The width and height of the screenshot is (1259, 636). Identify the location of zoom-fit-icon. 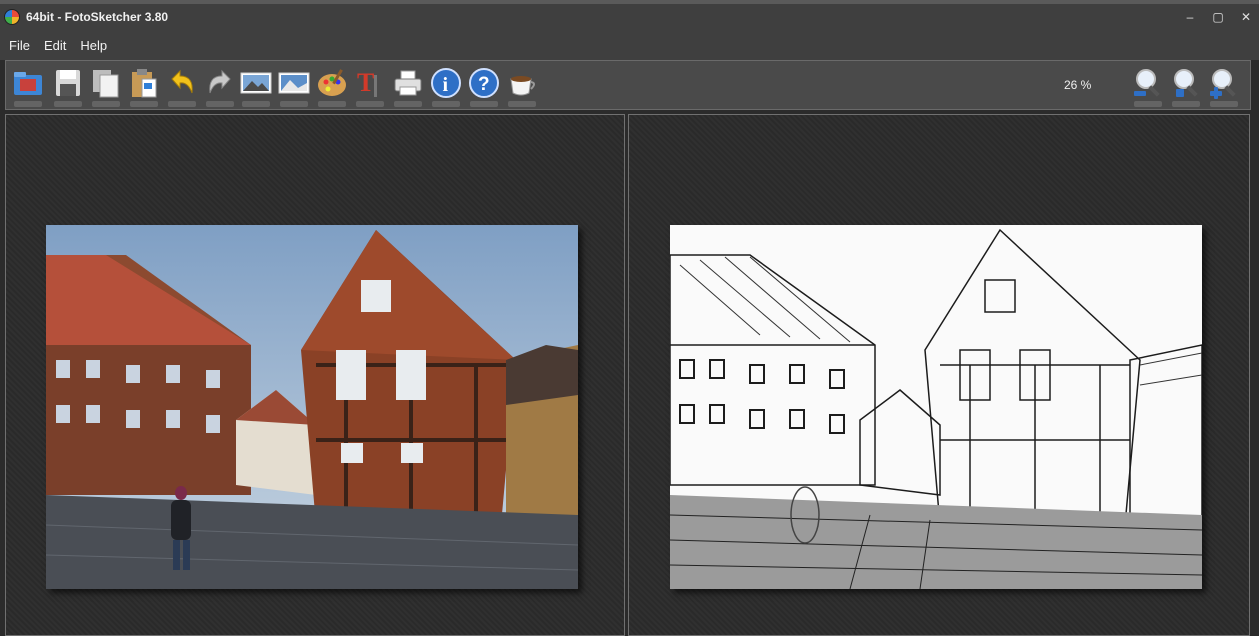
(1186, 87).